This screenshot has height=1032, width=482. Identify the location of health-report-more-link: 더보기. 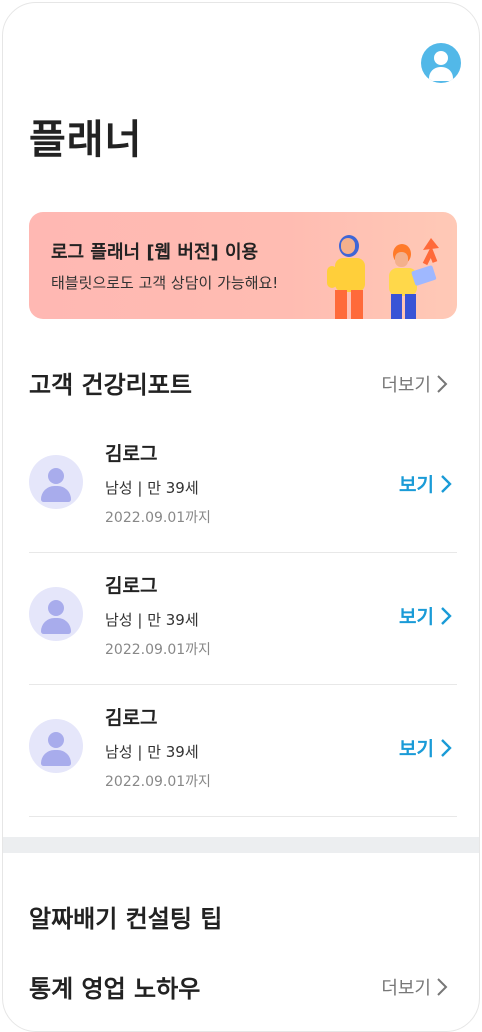
(415, 384).